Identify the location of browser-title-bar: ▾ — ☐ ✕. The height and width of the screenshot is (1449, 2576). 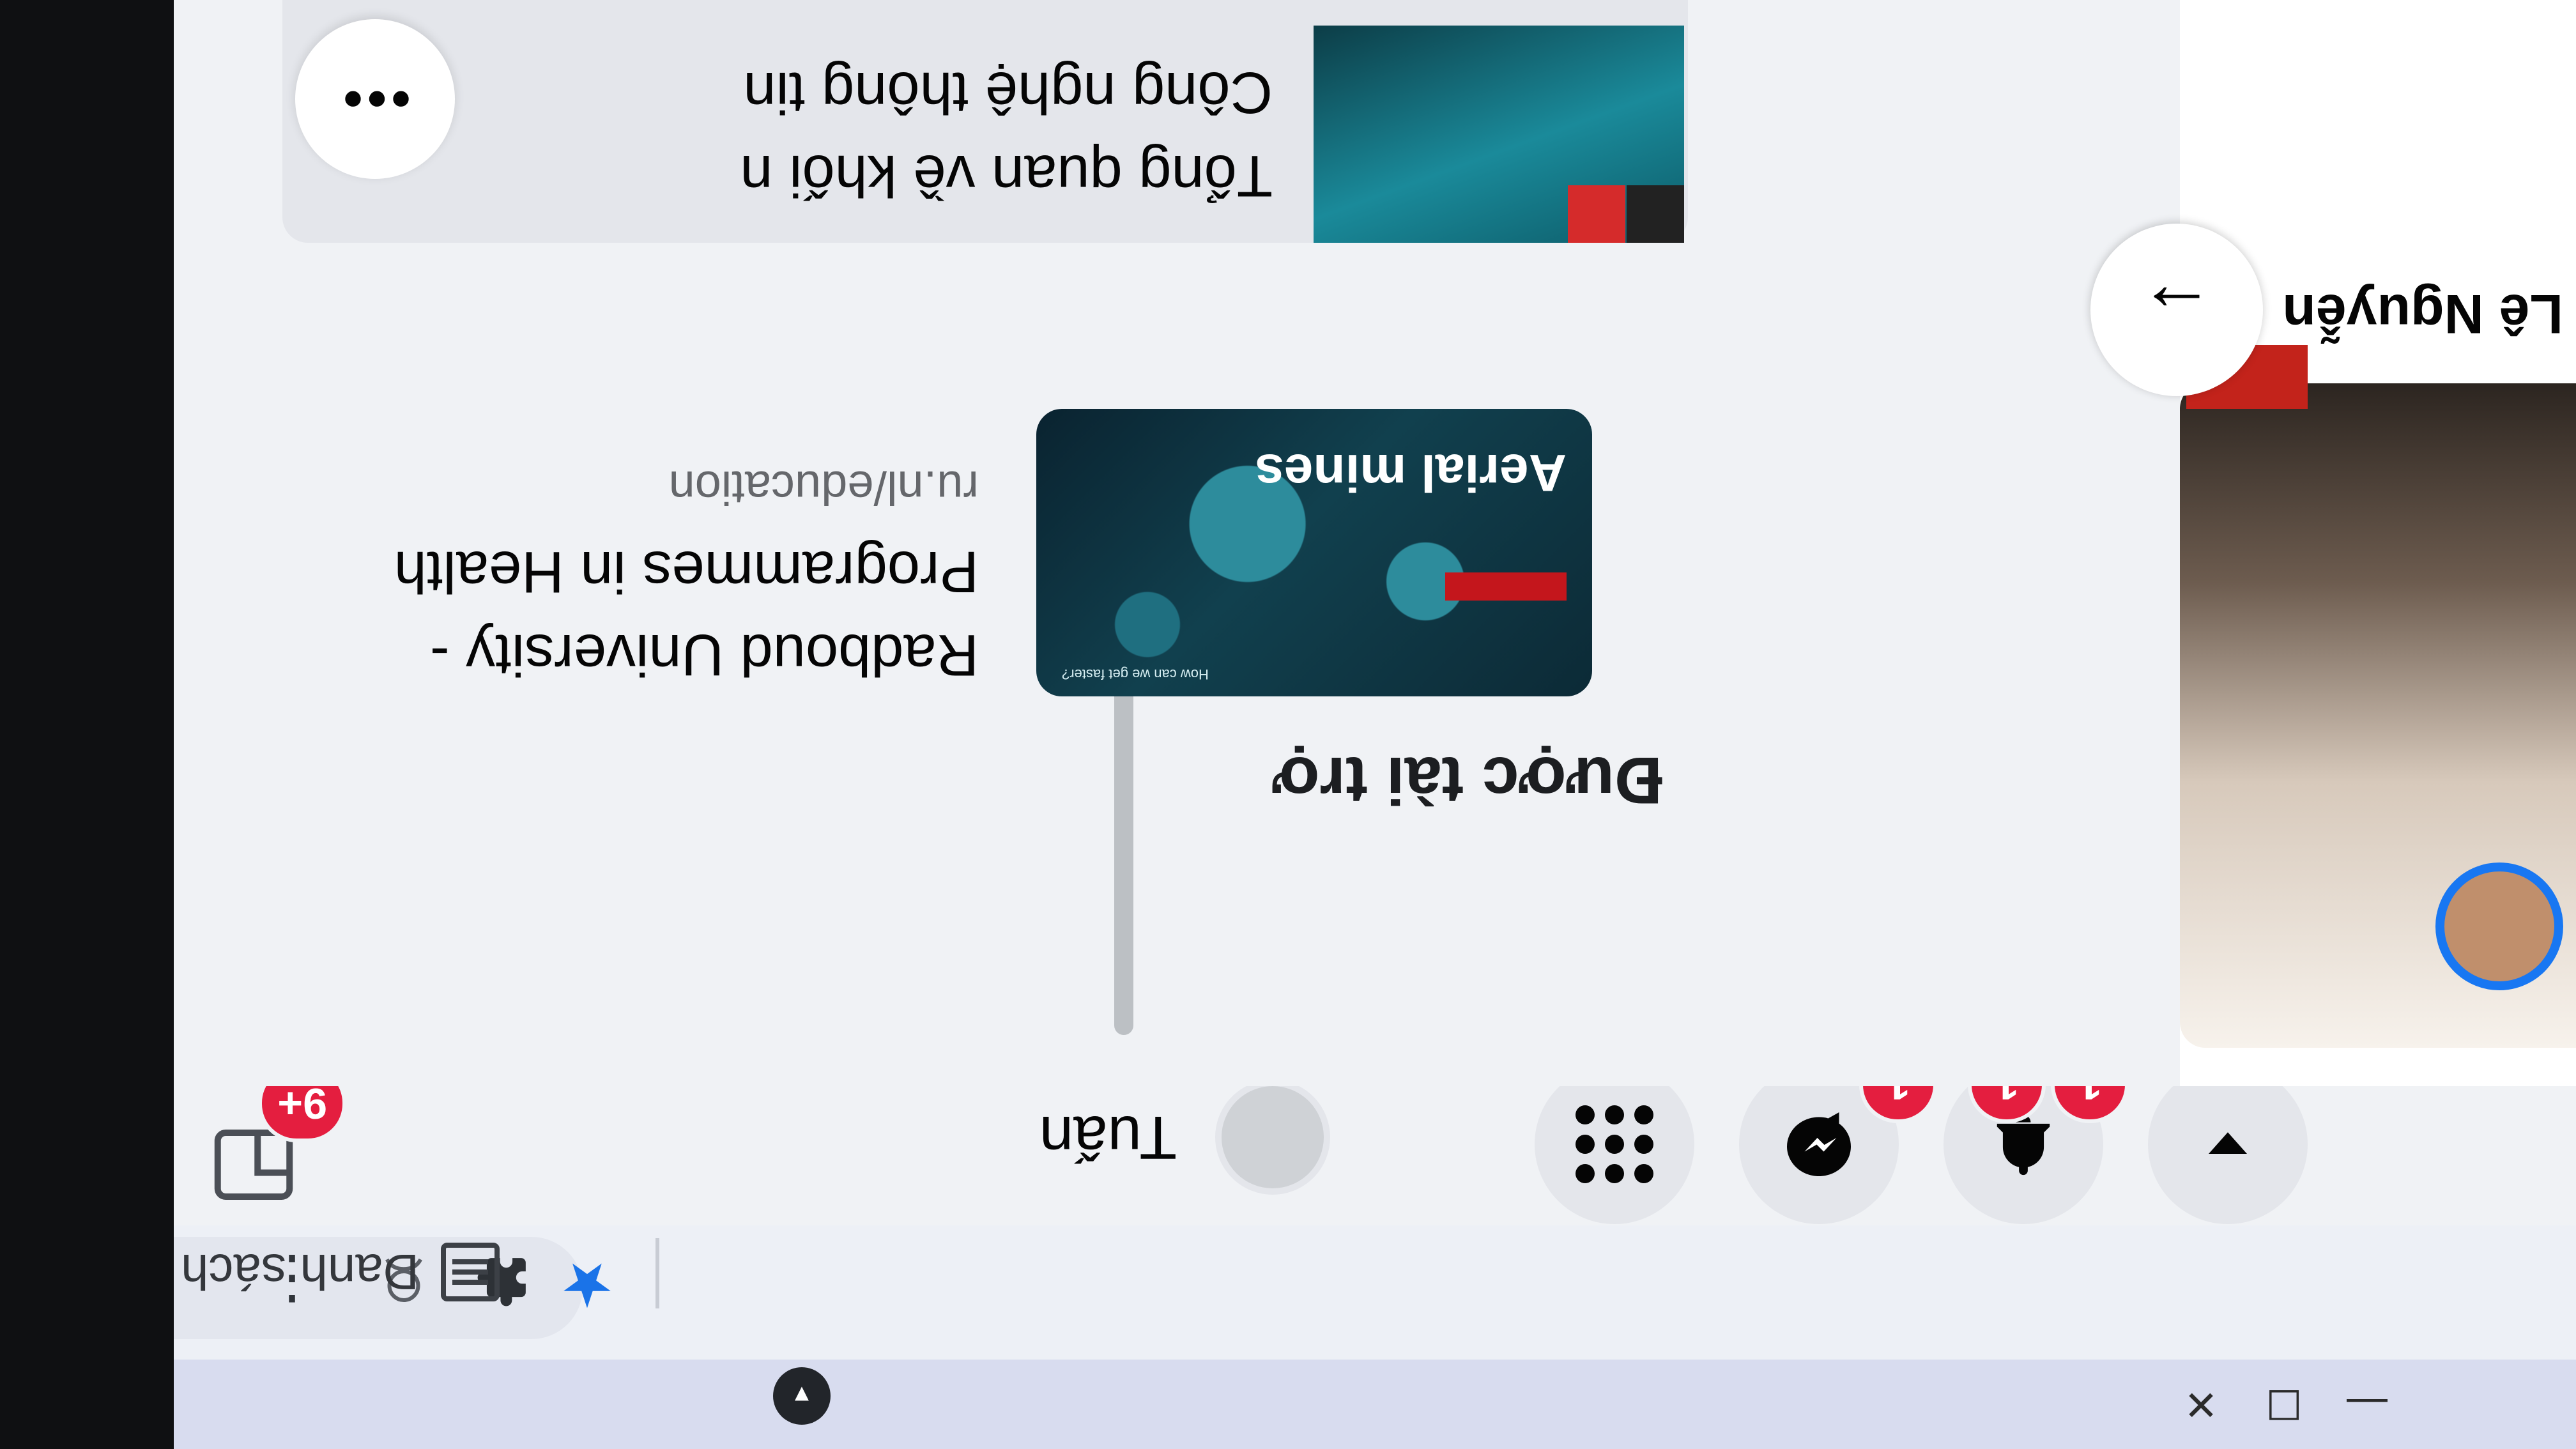
(1288, 1404).